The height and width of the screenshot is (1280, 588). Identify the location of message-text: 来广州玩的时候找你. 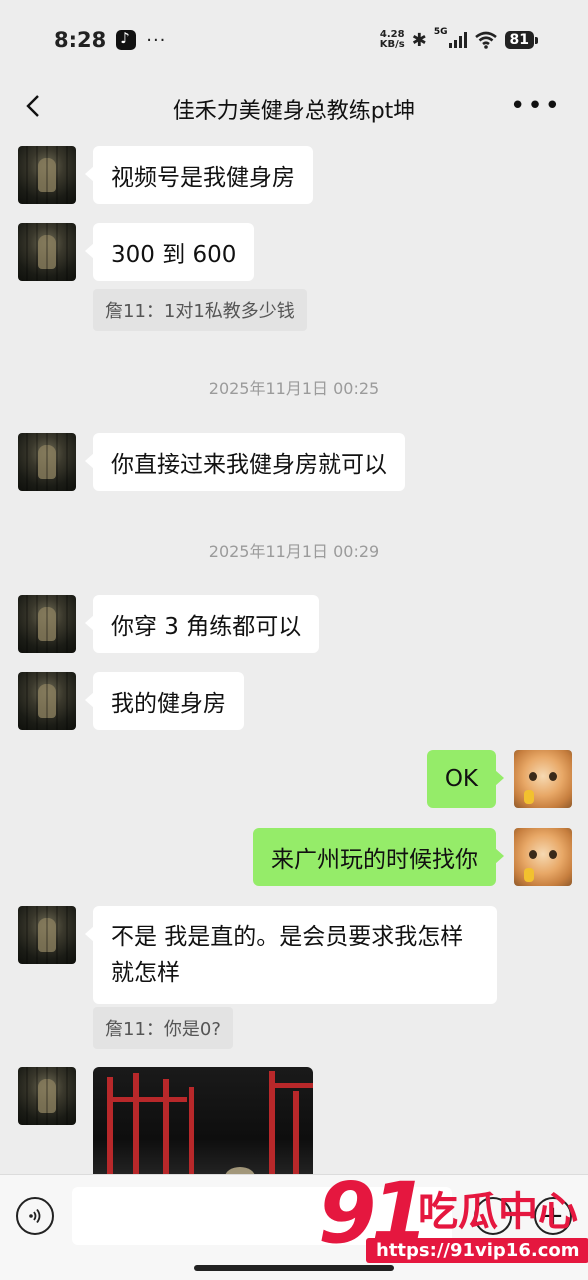
(374, 860).